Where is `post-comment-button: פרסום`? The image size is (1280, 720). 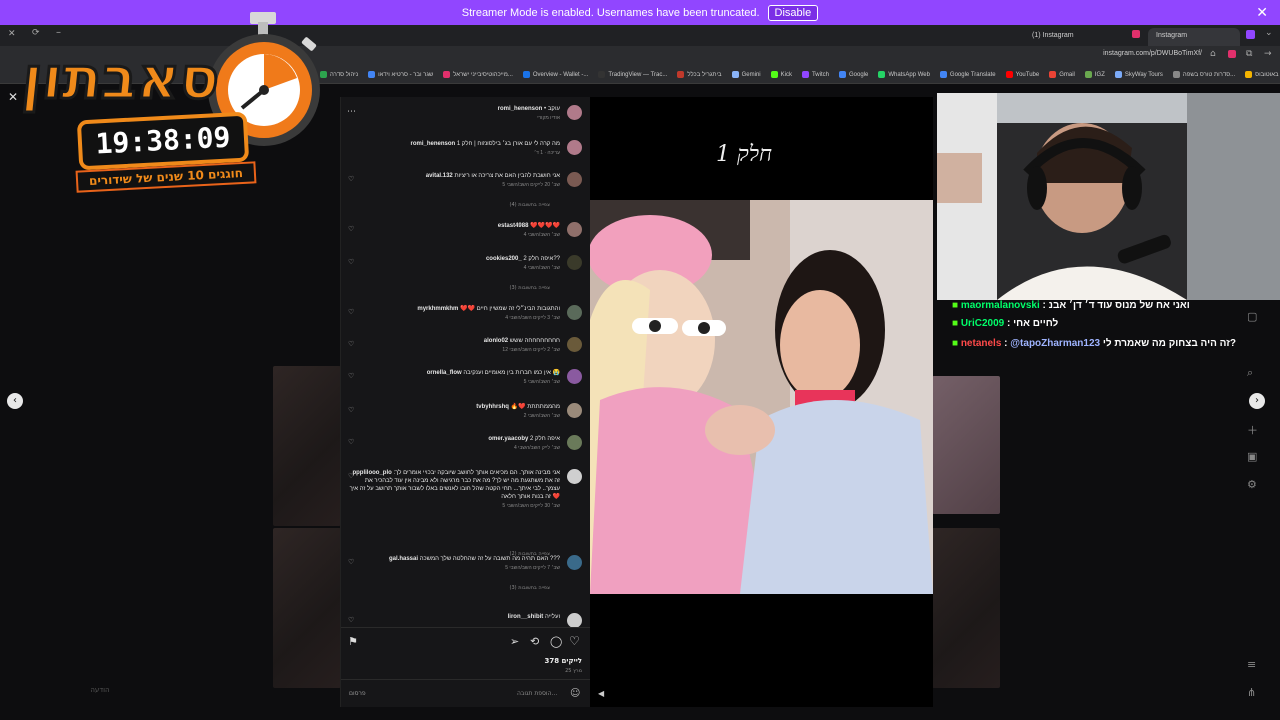
post-comment-button: פרסום is located at coordinates (357, 693).